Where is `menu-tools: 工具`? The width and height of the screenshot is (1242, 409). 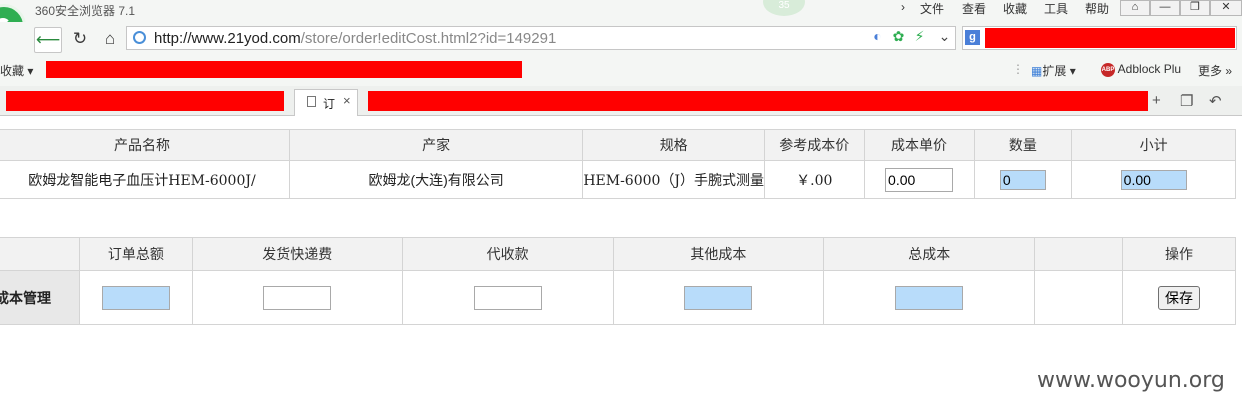 menu-tools: 工具 is located at coordinates (1056, 8).